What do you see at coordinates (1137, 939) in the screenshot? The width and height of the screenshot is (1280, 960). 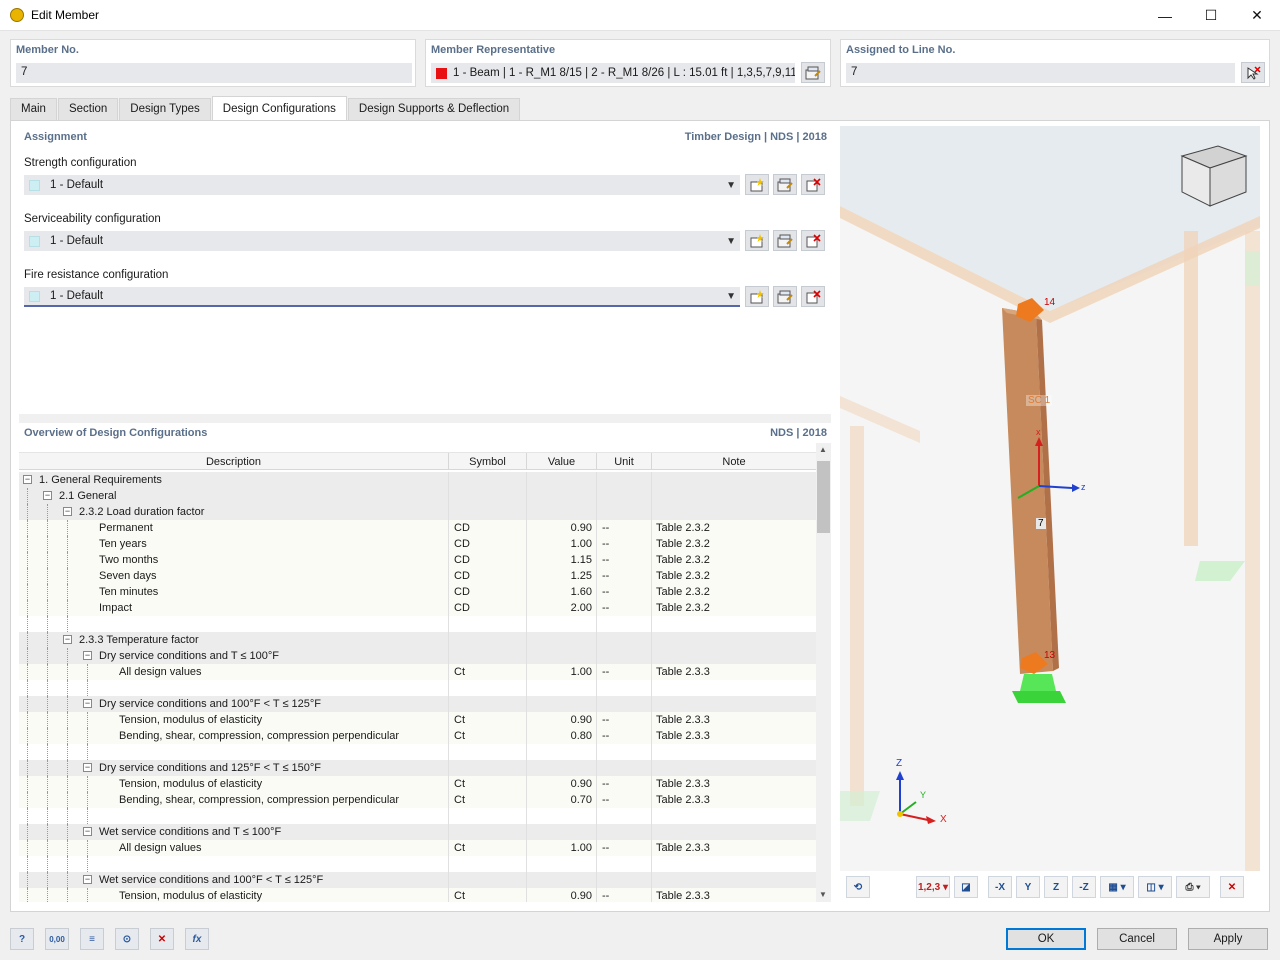 I see `cancel-button: Cancel` at bounding box center [1137, 939].